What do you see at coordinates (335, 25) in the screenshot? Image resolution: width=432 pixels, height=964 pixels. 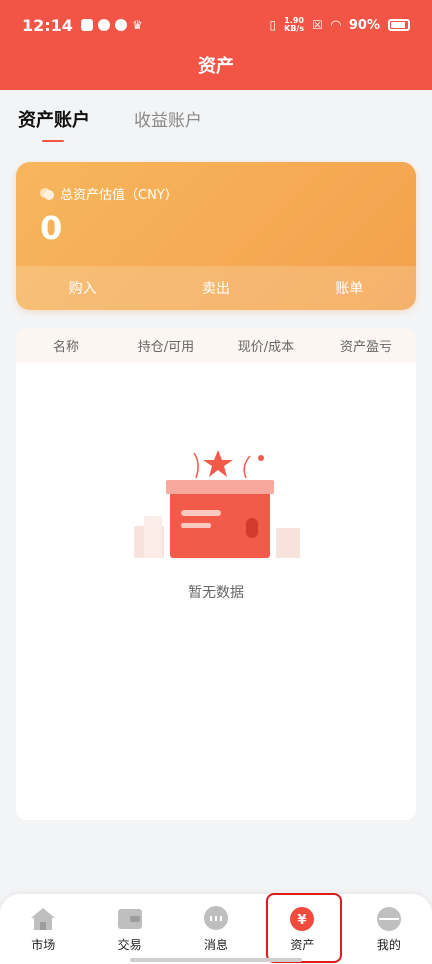 I see `wifi-icon: ◠` at bounding box center [335, 25].